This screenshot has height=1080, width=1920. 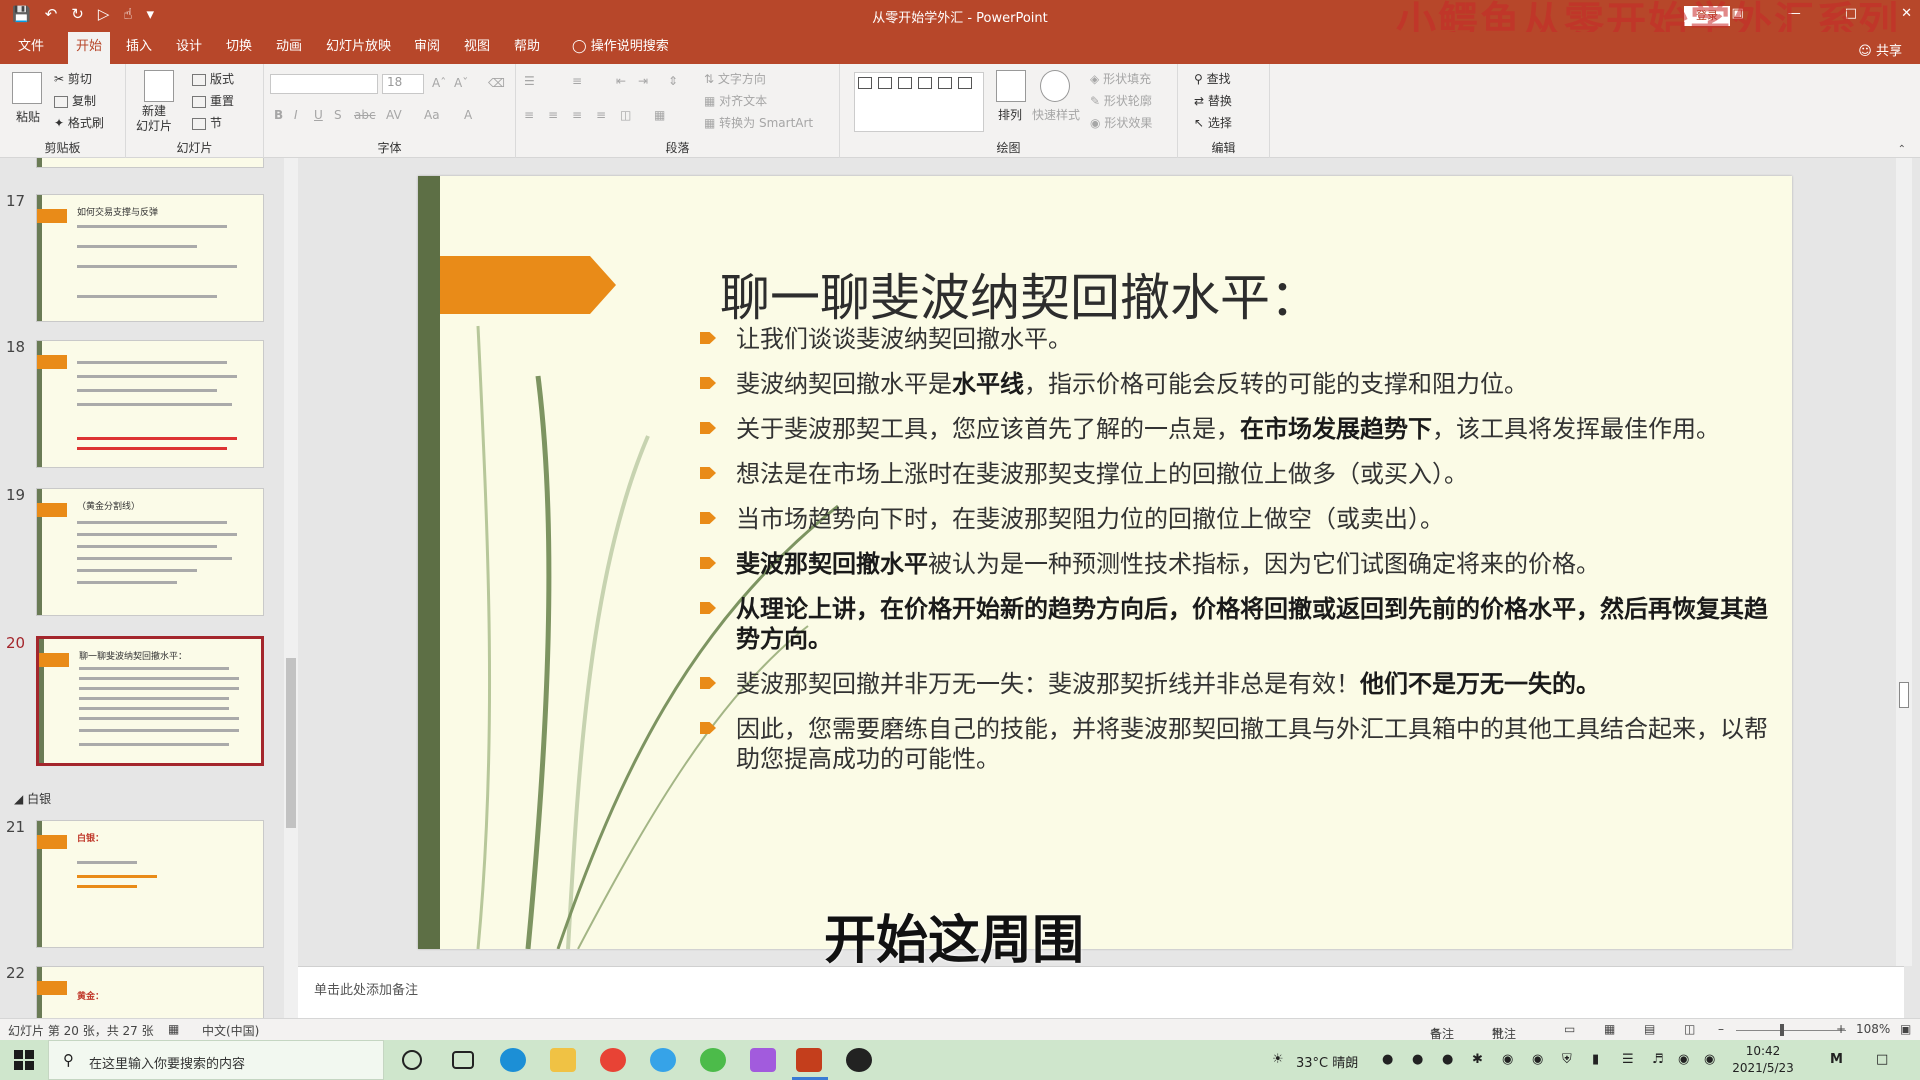 I want to click on collapse-ribbon-icon: ⌃, so click(x=1902, y=149).